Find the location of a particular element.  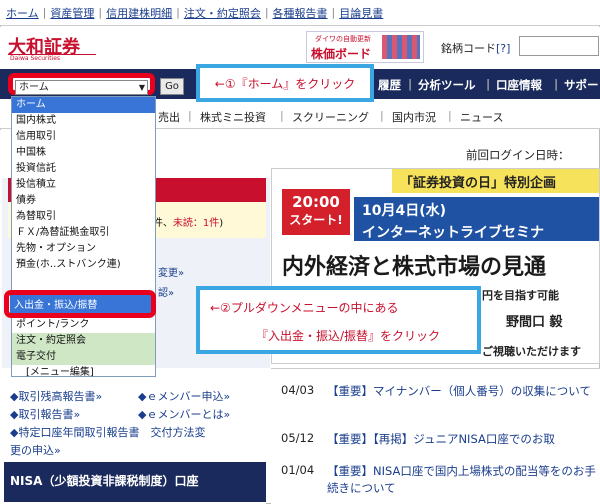

dropdown-item-edit: [メニュー編集] is located at coordinates (83, 373).